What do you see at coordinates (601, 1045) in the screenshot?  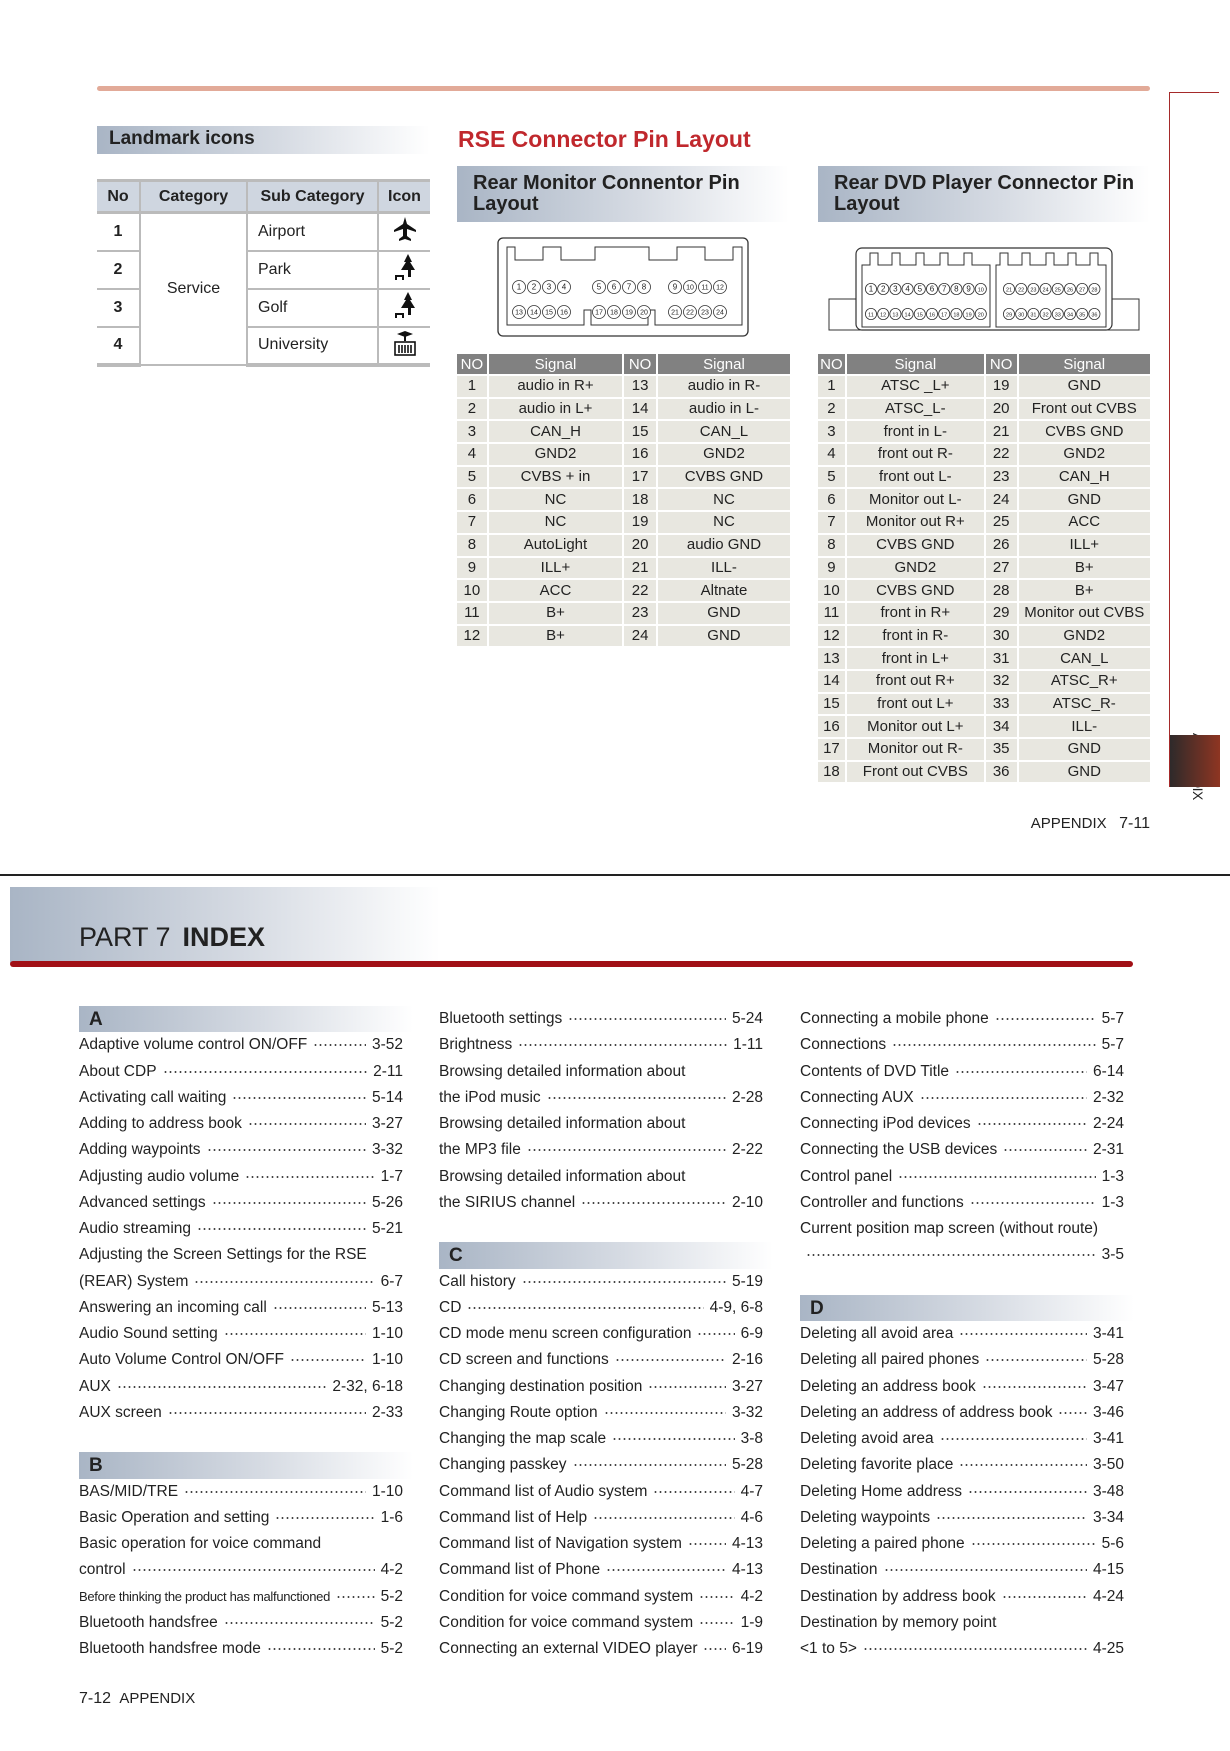 I see `index-entry: Brightness 1-11` at bounding box center [601, 1045].